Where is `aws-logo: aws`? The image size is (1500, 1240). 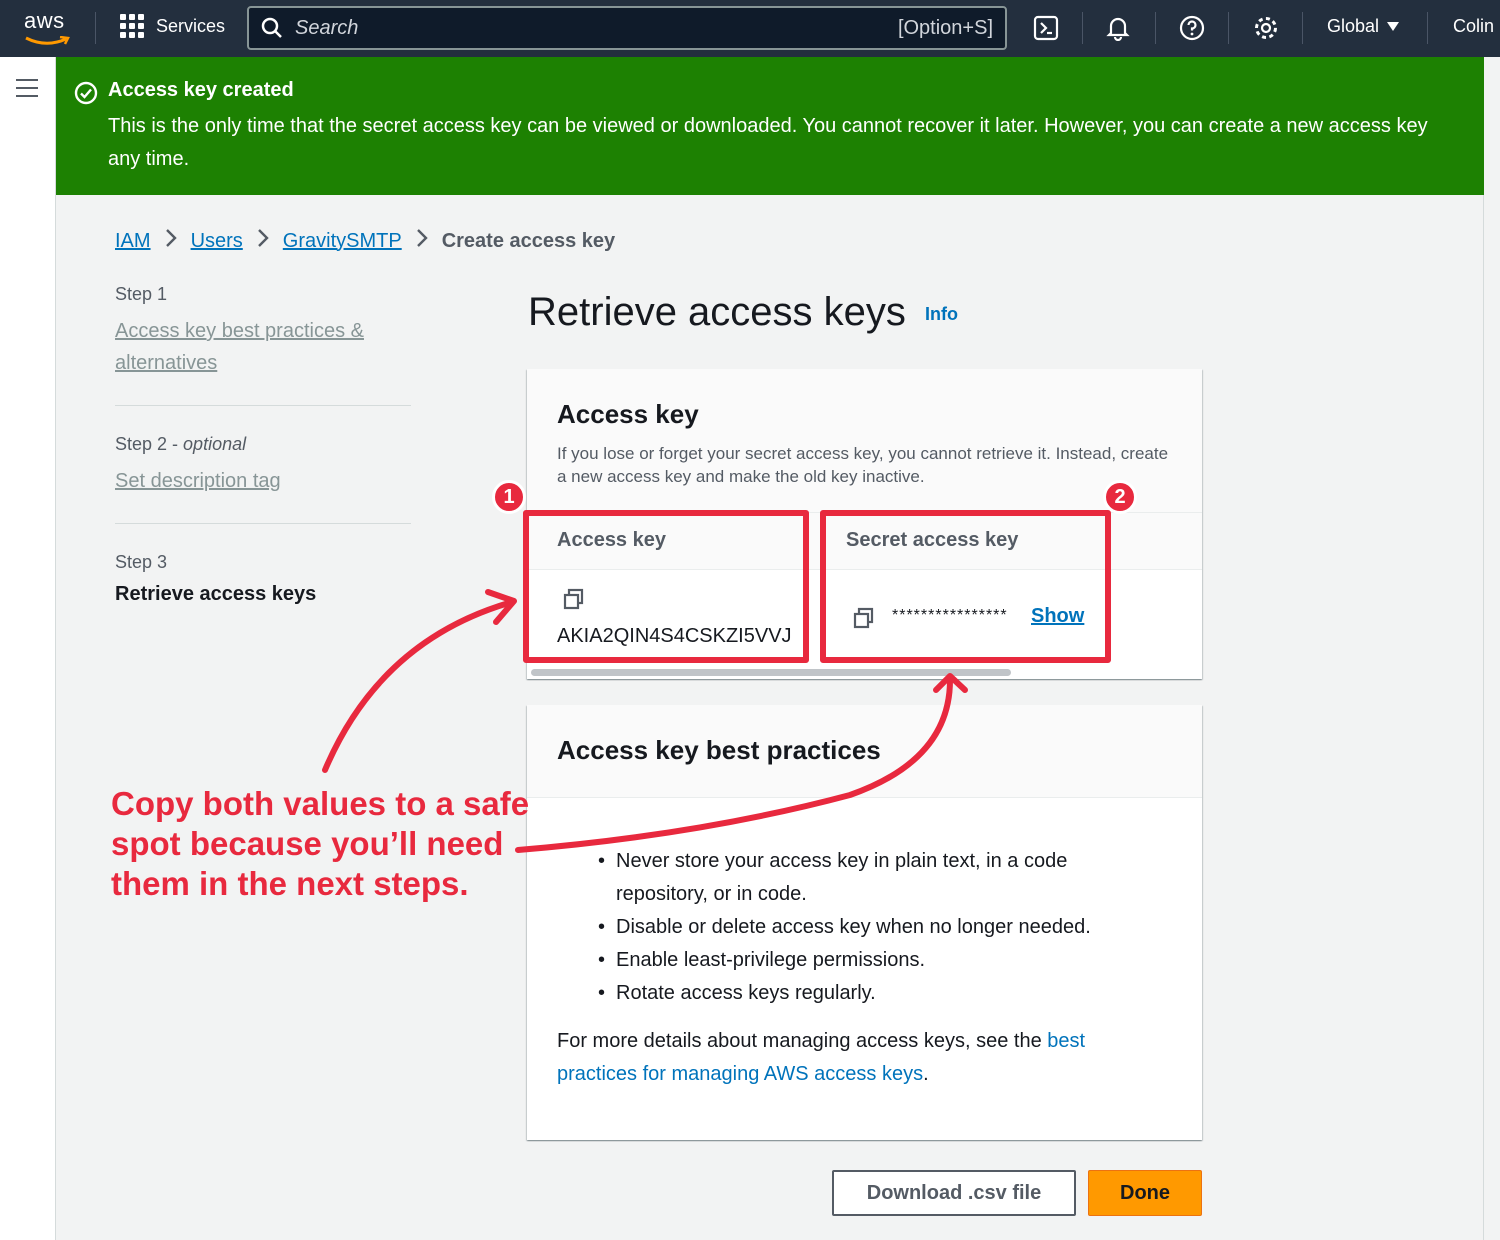
aws-logo: aws is located at coordinates (48, 28).